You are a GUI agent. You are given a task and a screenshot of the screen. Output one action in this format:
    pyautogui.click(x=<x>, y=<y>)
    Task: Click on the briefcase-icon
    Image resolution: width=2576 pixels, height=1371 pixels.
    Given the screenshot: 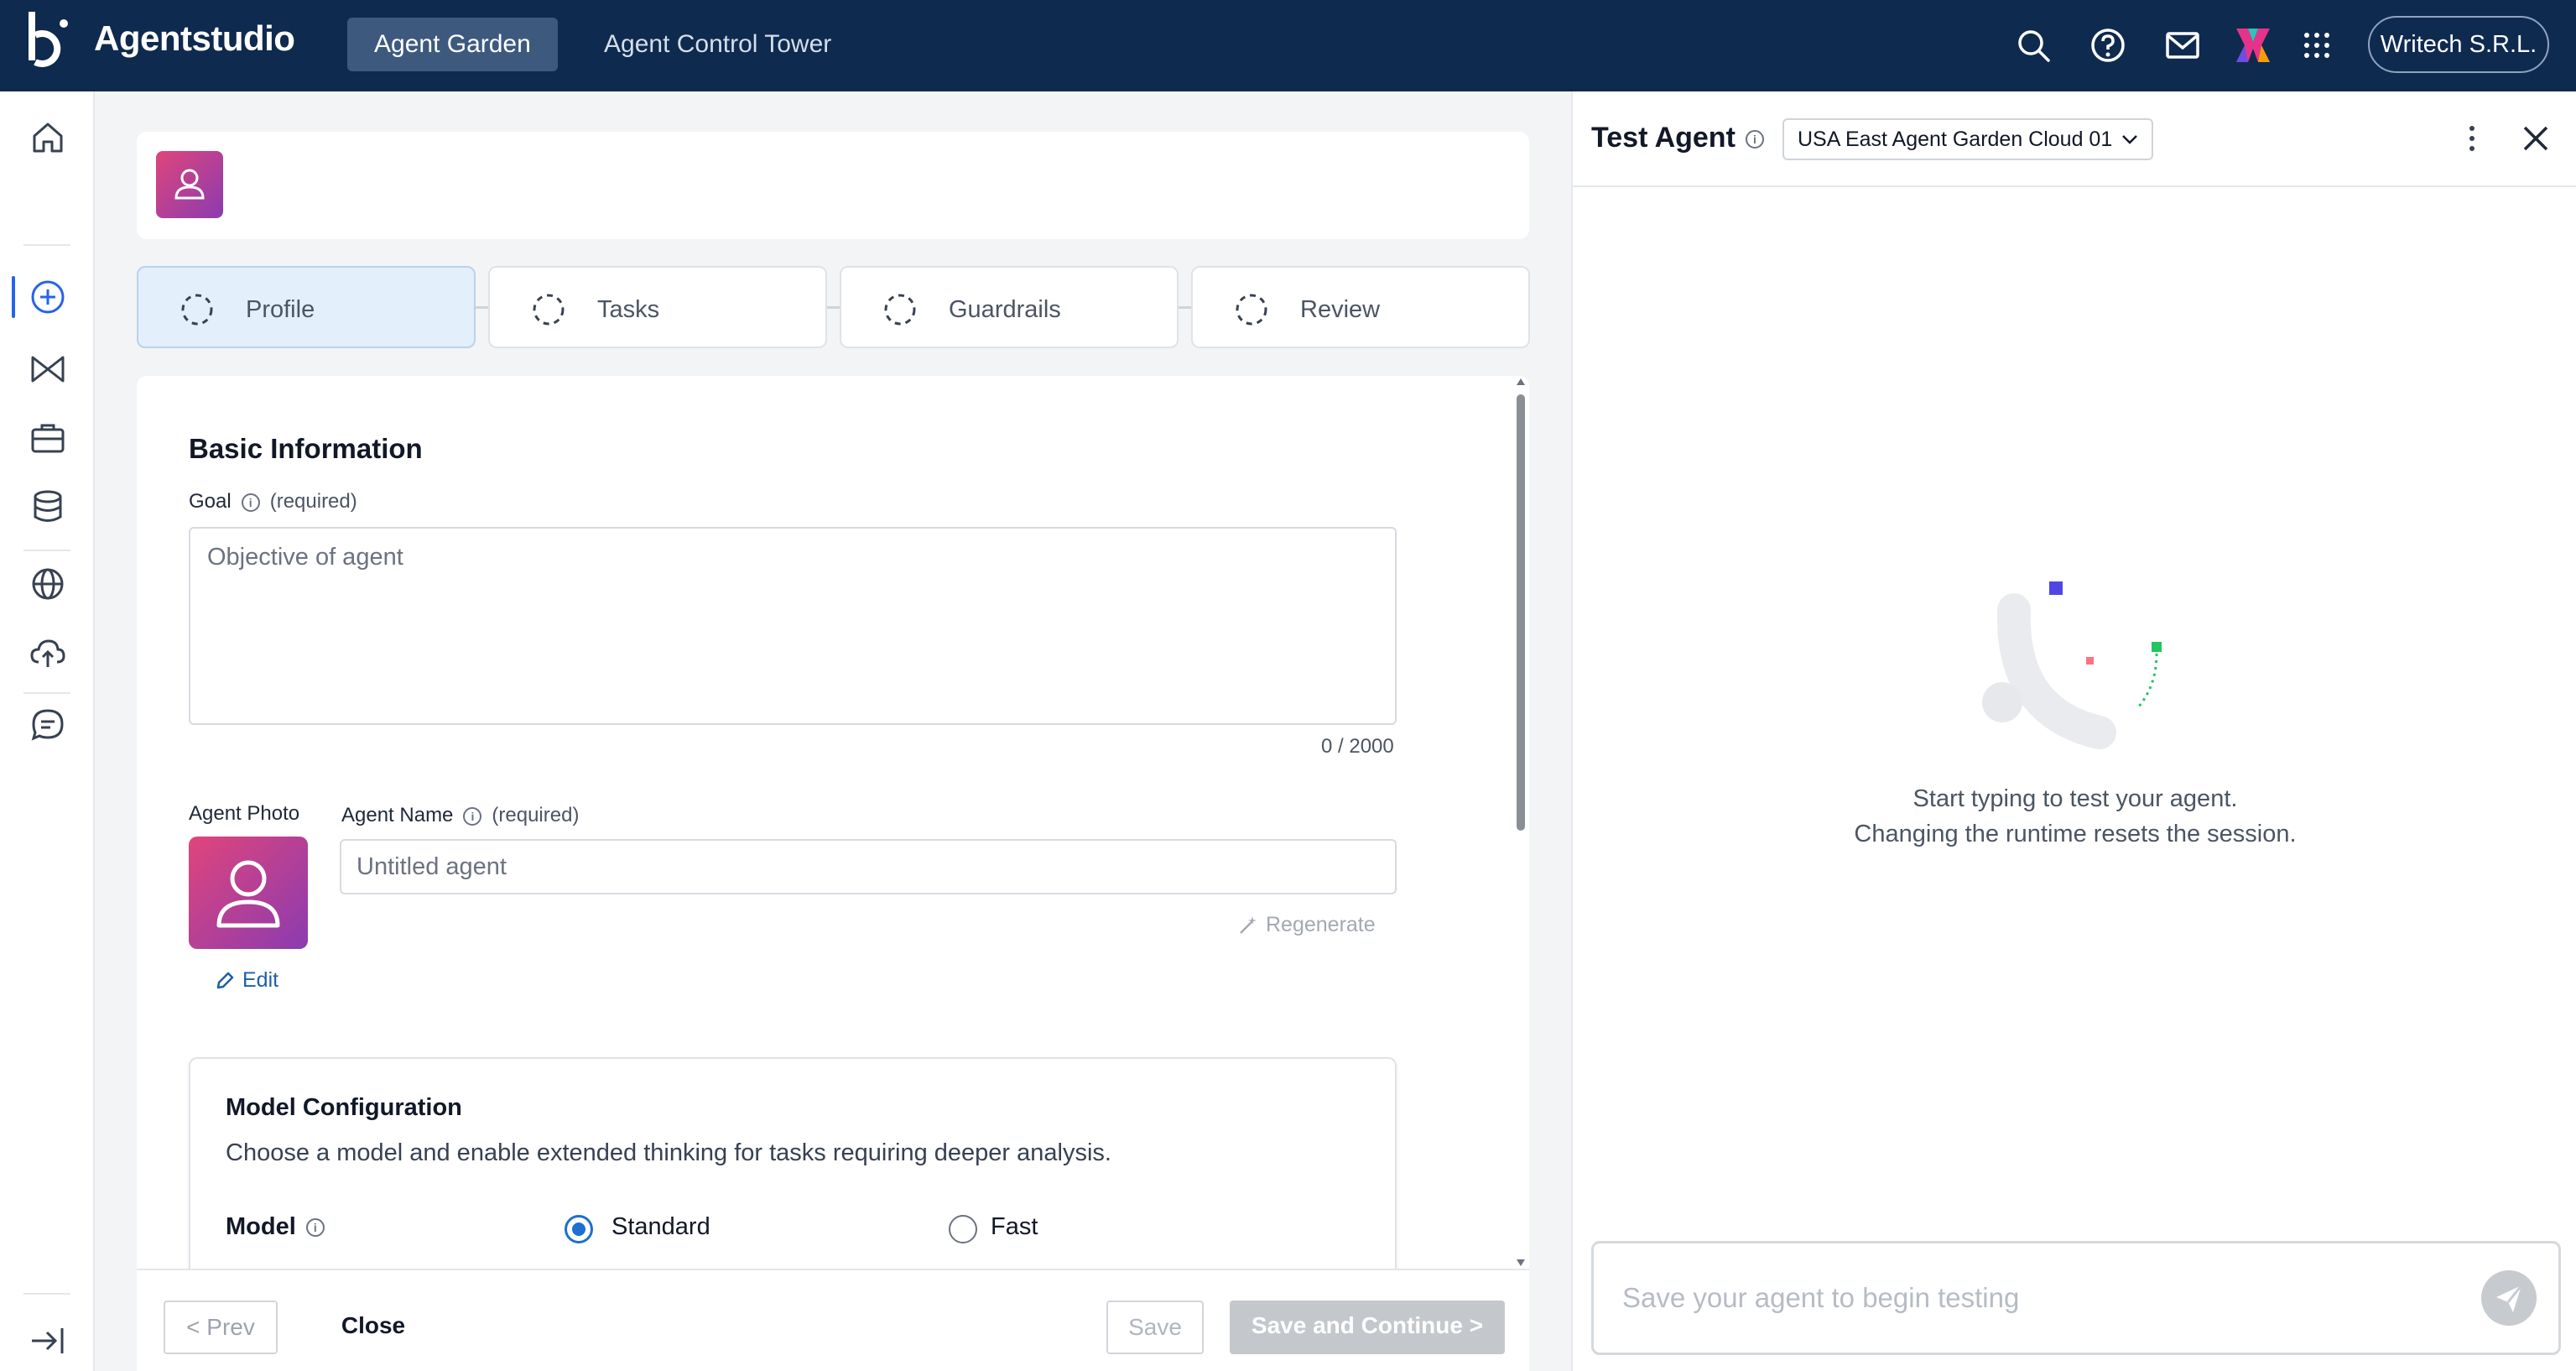 What is the action you would take?
    pyautogui.click(x=48, y=438)
    